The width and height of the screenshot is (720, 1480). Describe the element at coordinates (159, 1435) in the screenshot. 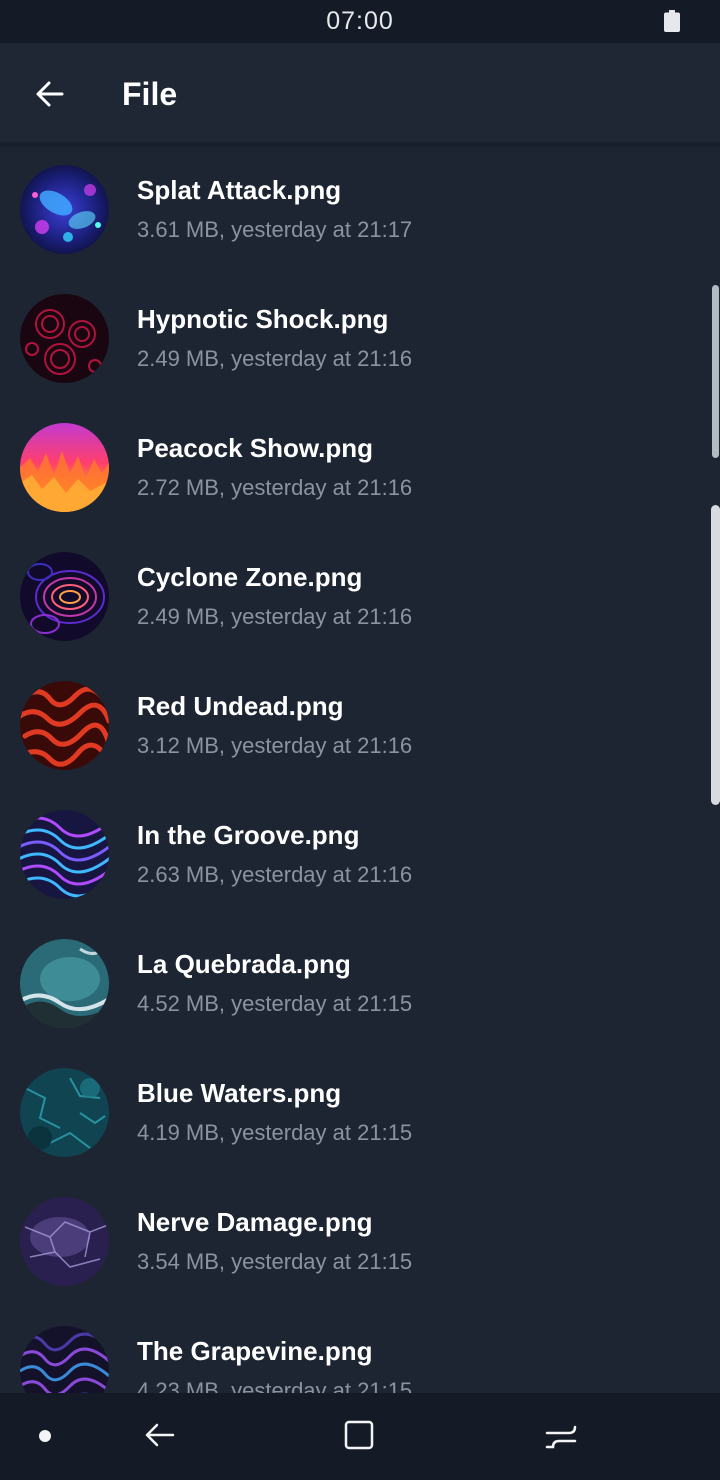

I see `nav-back-icon` at that location.